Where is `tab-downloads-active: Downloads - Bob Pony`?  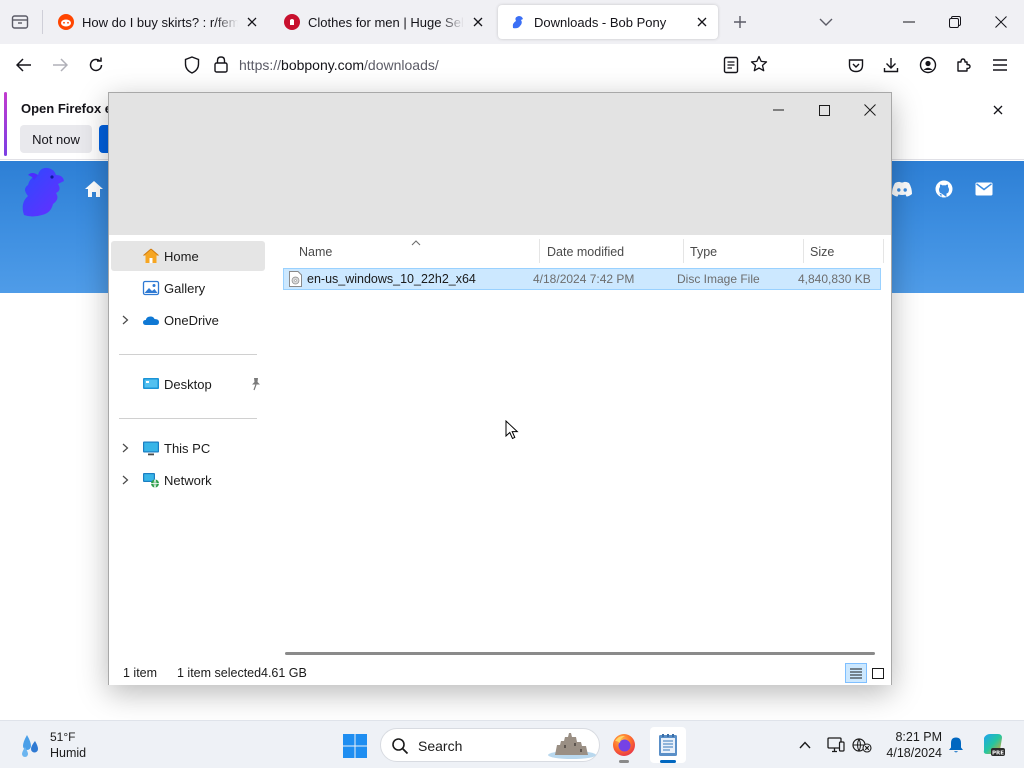 tab-downloads-active: Downloads - Bob Pony is located at coordinates (608, 22).